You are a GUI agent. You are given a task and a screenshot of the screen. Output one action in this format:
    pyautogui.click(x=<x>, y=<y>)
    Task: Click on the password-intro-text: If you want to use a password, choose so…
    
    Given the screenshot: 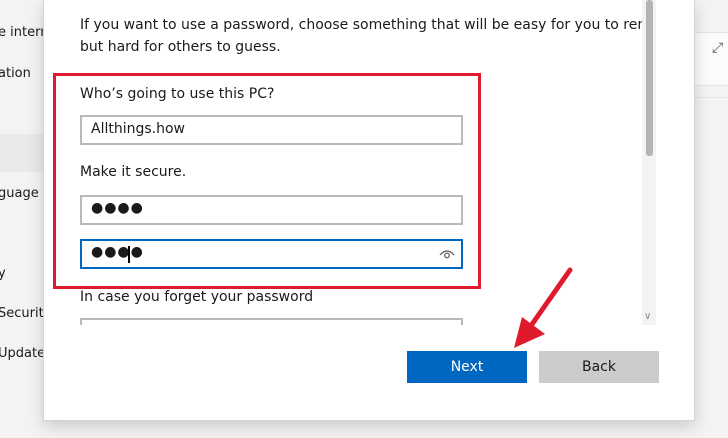 What is the action you would take?
    pyautogui.click(x=368, y=36)
    